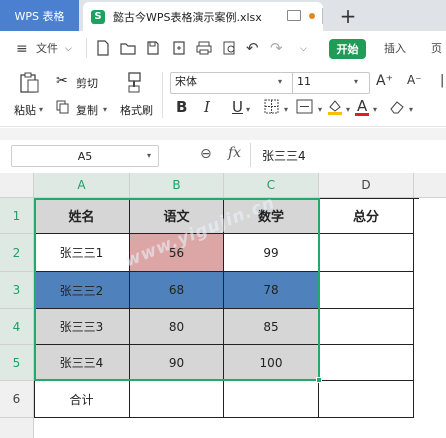 The image size is (446, 438). Describe the element at coordinates (276, 48) in the screenshot. I see `redo-icon: ↷` at that location.